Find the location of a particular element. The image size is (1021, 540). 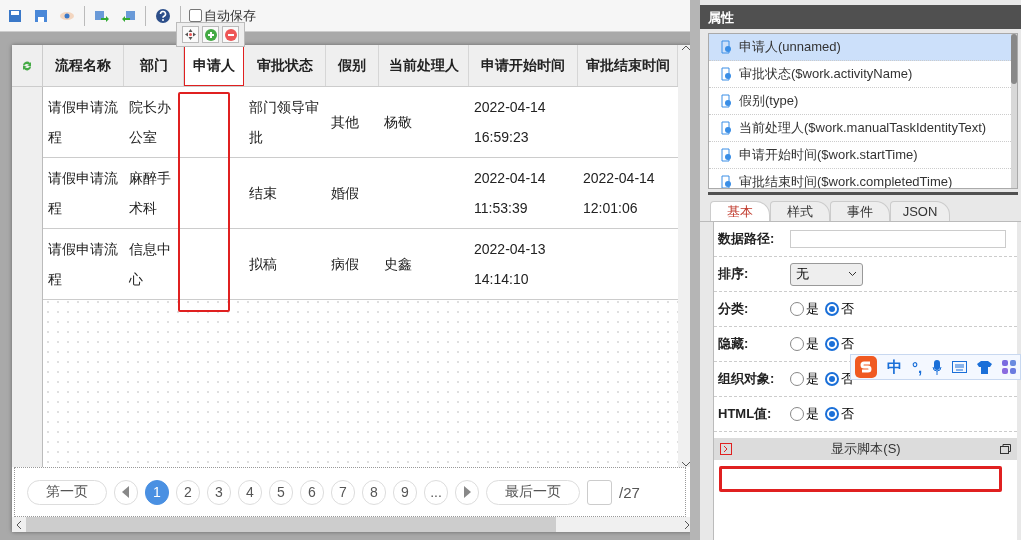

restore-icon is located at coordinates (1005, 449).